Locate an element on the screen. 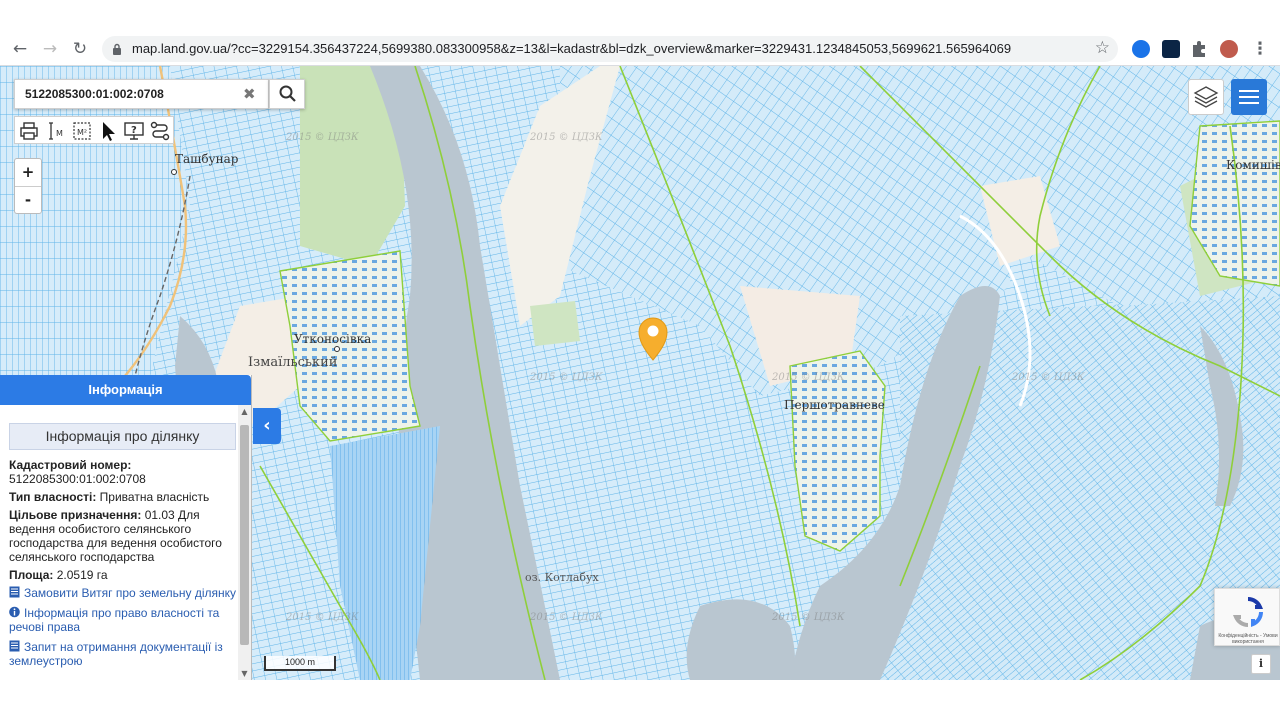 This screenshot has height=720, width=1280. menu-icon: ⋮ is located at coordinates (1260, 49).